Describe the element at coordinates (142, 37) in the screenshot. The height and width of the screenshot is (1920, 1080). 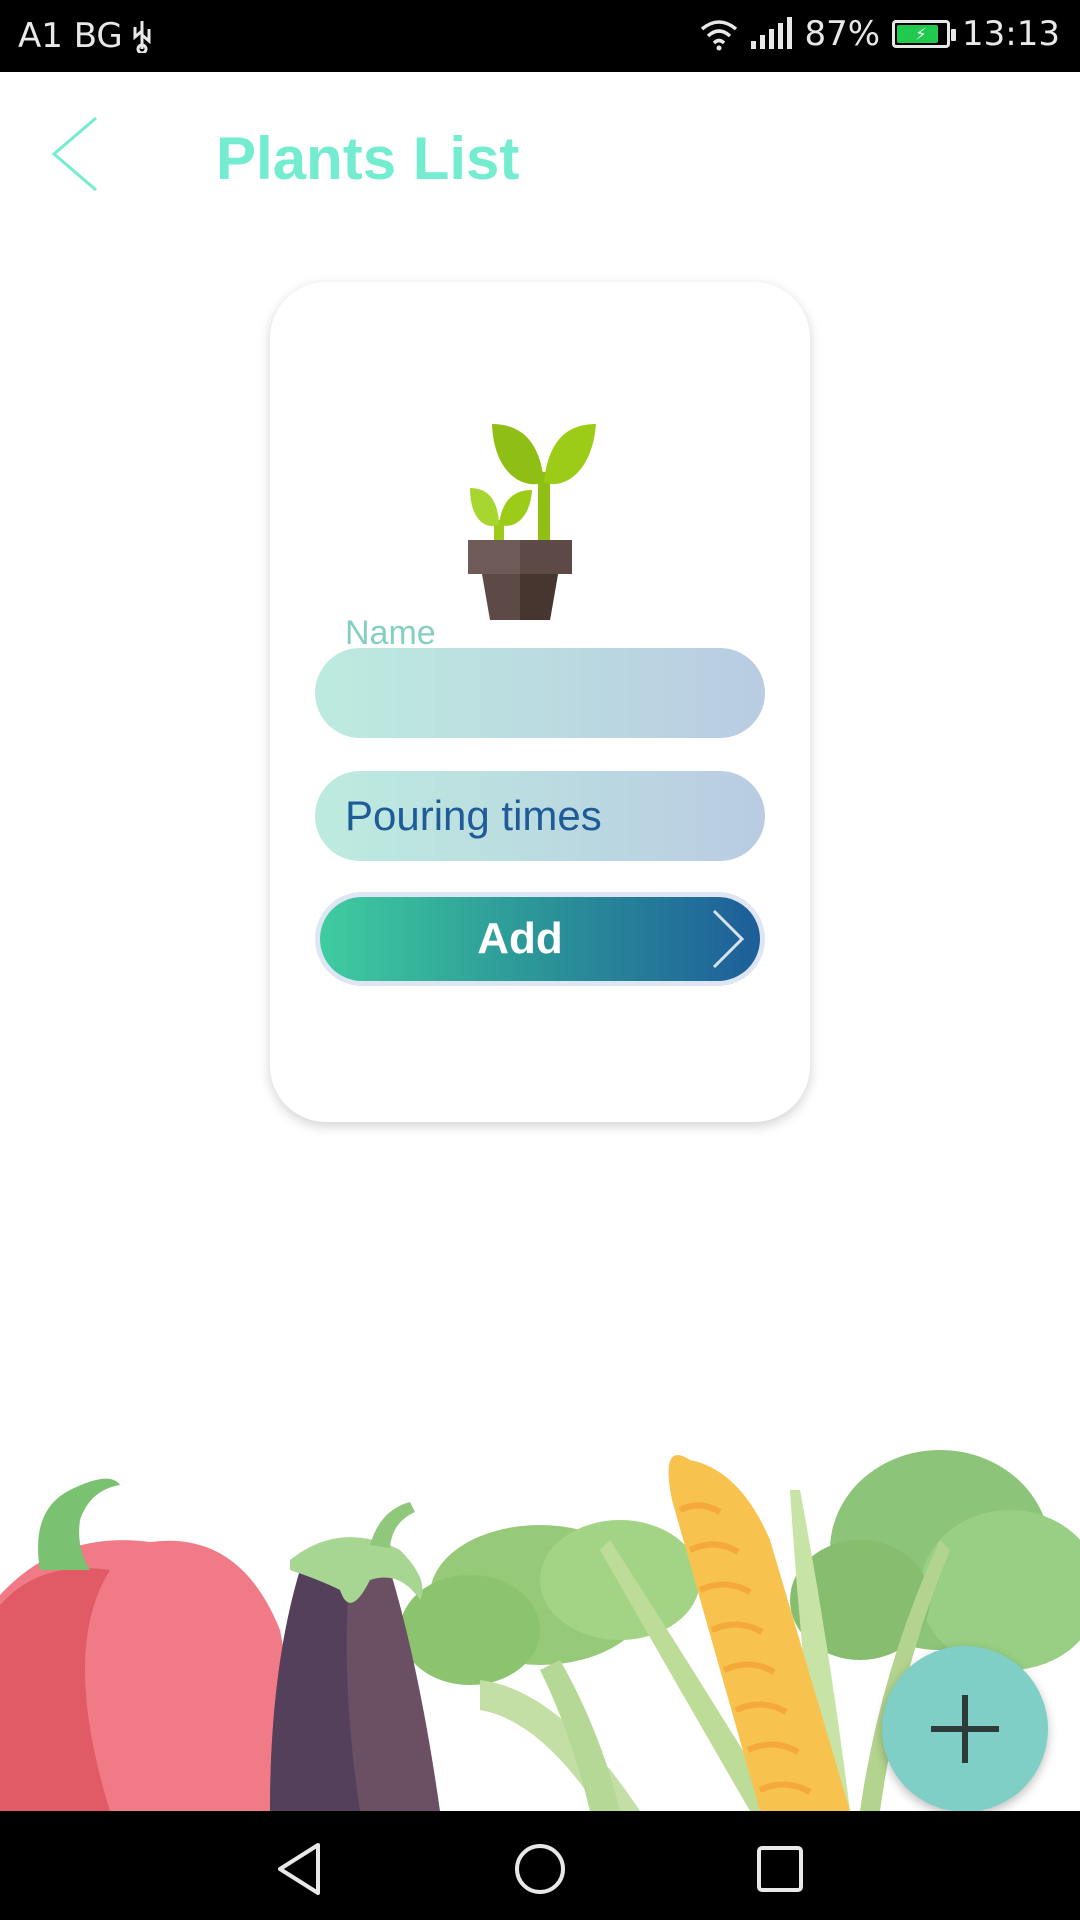
I see `usb-icon` at that location.